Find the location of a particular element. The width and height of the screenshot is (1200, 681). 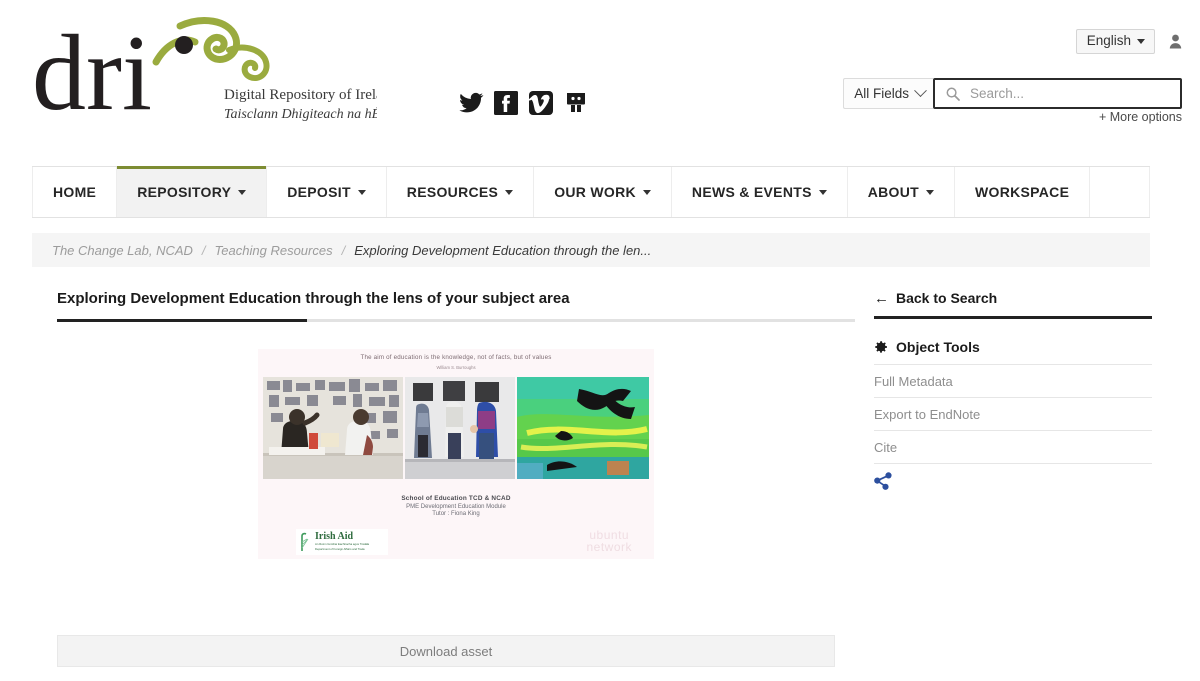

irish-aid-subline-en: Department of Foreign Affairs and Trade is located at coordinates (340, 549).